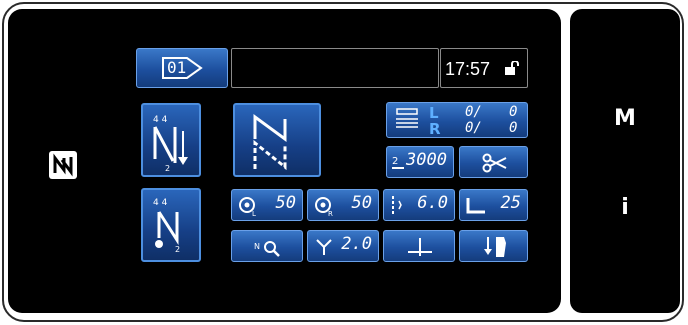  Describe the element at coordinates (356, 244) in the screenshot. I see `zigzag-width-value: 2.0` at that location.